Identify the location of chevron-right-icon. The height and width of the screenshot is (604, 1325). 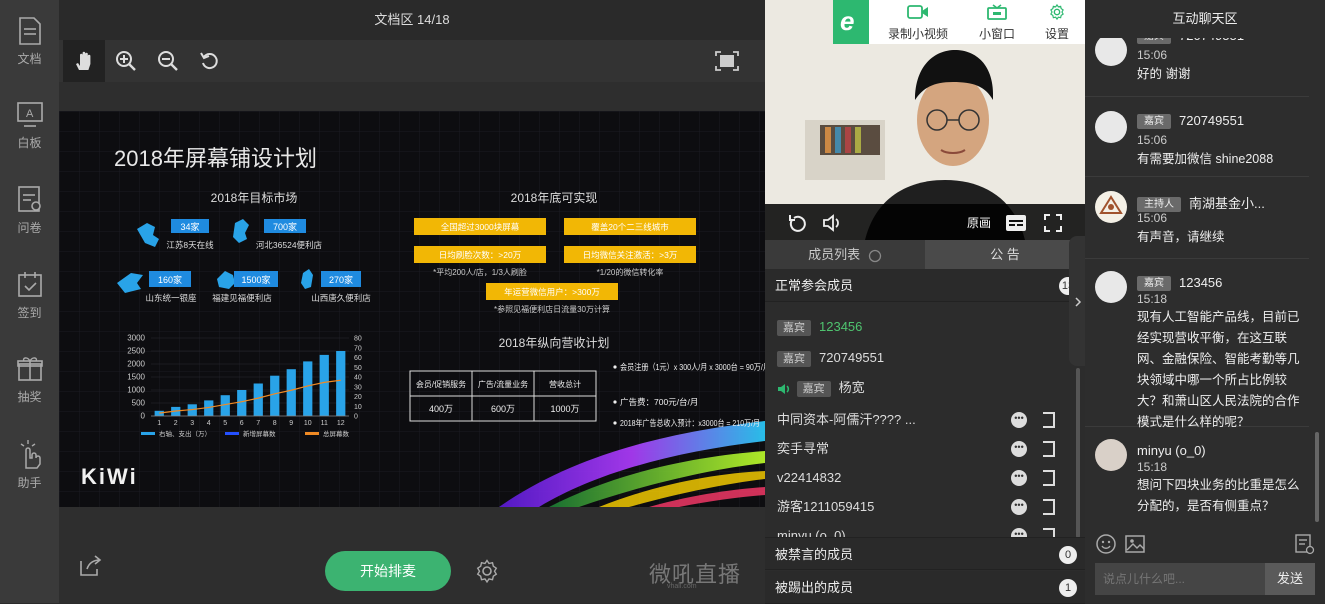
(1078, 302).